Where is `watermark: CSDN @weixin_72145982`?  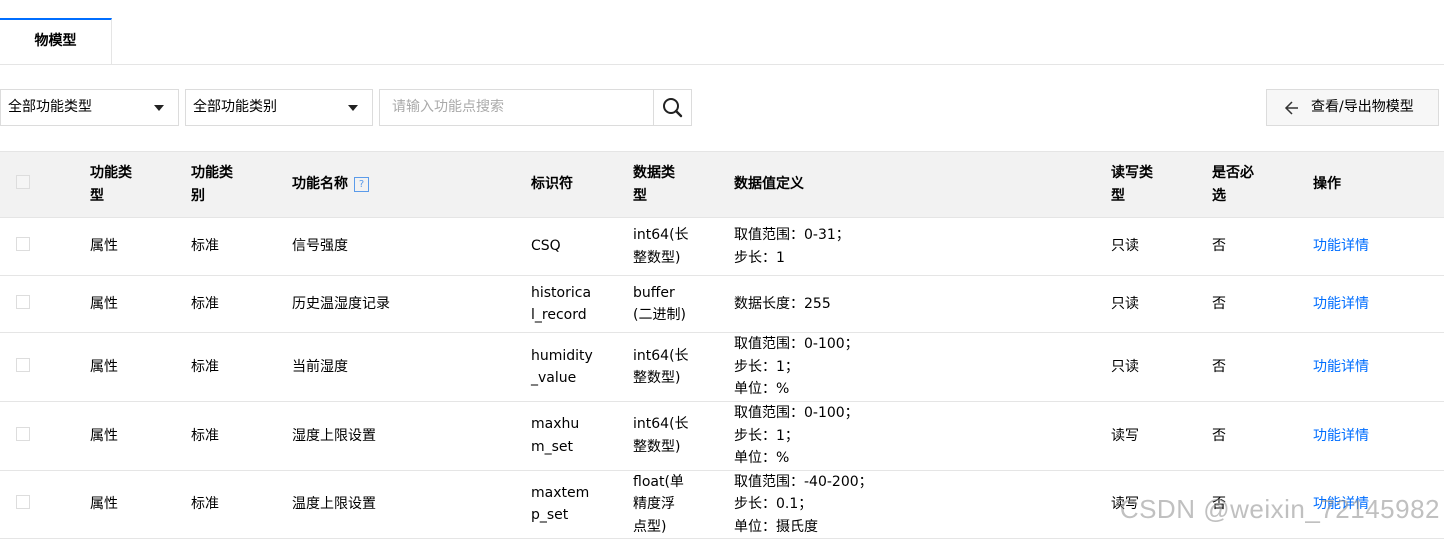 watermark: CSDN @weixin_72145982 is located at coordinates (1279, 509).